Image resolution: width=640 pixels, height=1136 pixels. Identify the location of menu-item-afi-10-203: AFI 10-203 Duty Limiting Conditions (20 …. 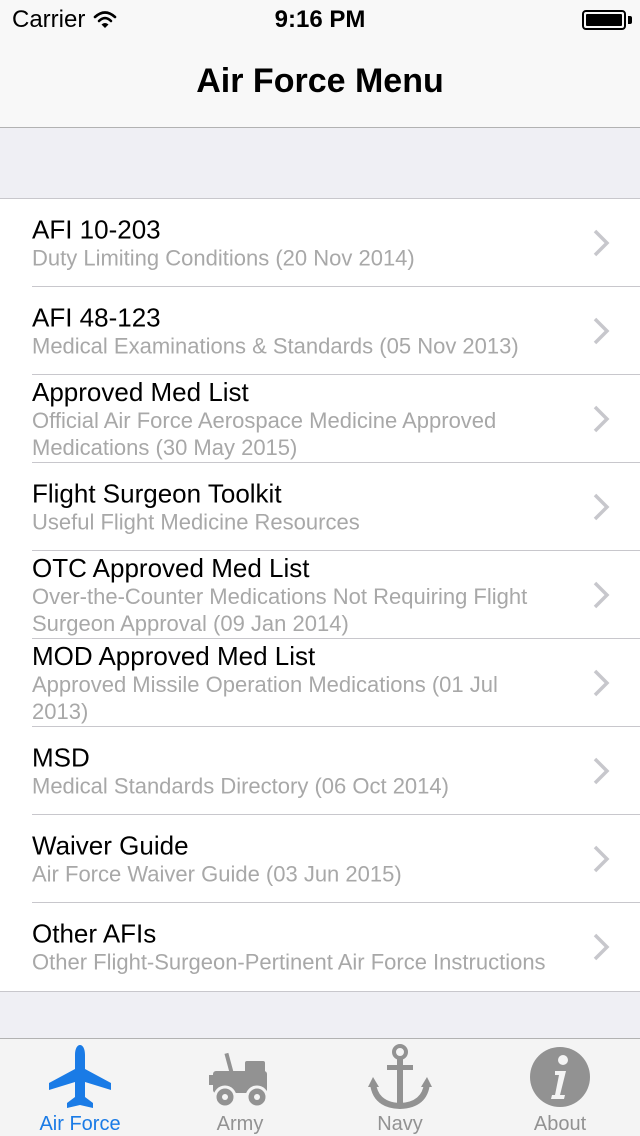
(320, 243).